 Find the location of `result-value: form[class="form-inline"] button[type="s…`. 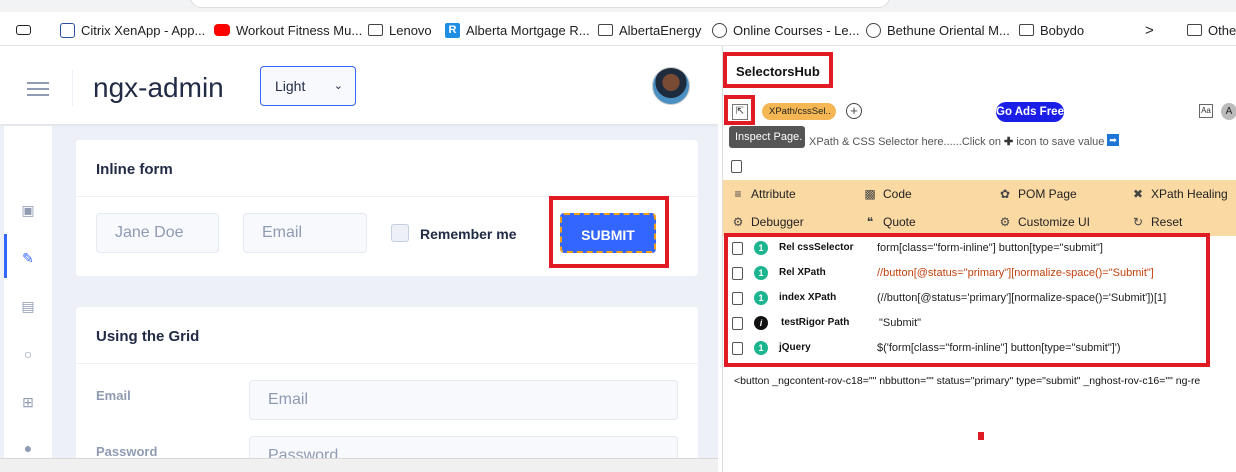

result-value: form[class="form-inline"] button[type="s… is located at coordinates (990, 248).